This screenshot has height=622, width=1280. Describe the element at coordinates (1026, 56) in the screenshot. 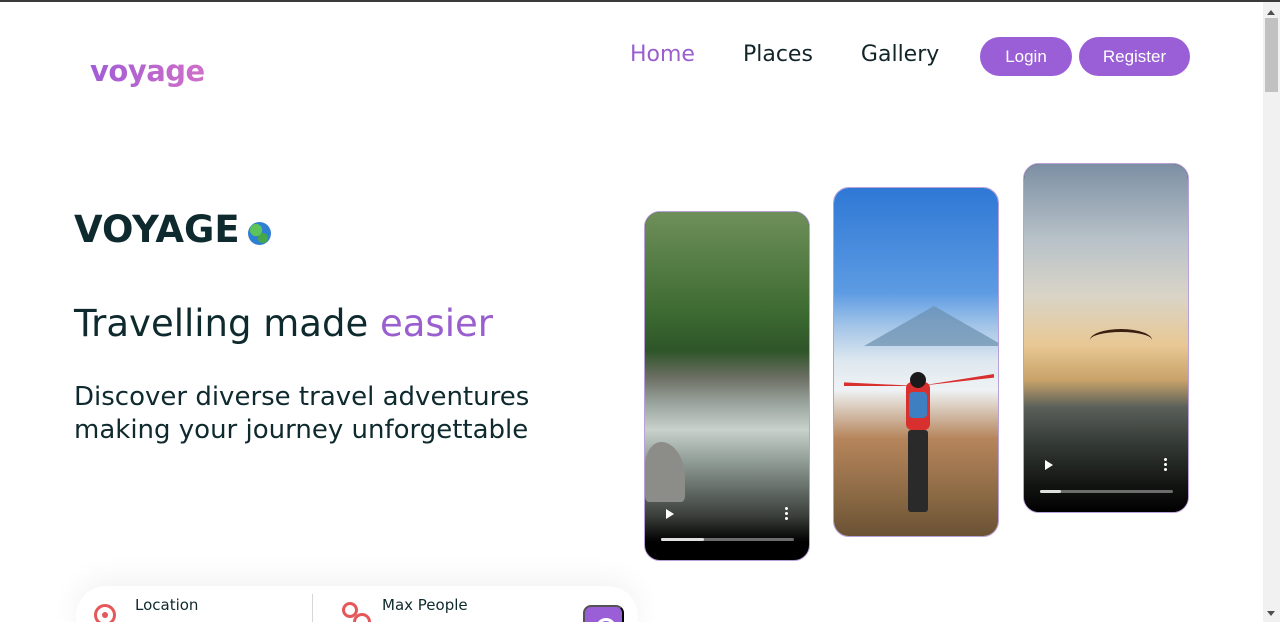

I see `login-button: Login` at that location.